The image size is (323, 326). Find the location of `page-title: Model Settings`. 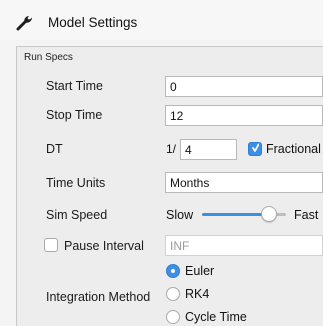

page-title: Model Settings is located at coordinates (93, 22).